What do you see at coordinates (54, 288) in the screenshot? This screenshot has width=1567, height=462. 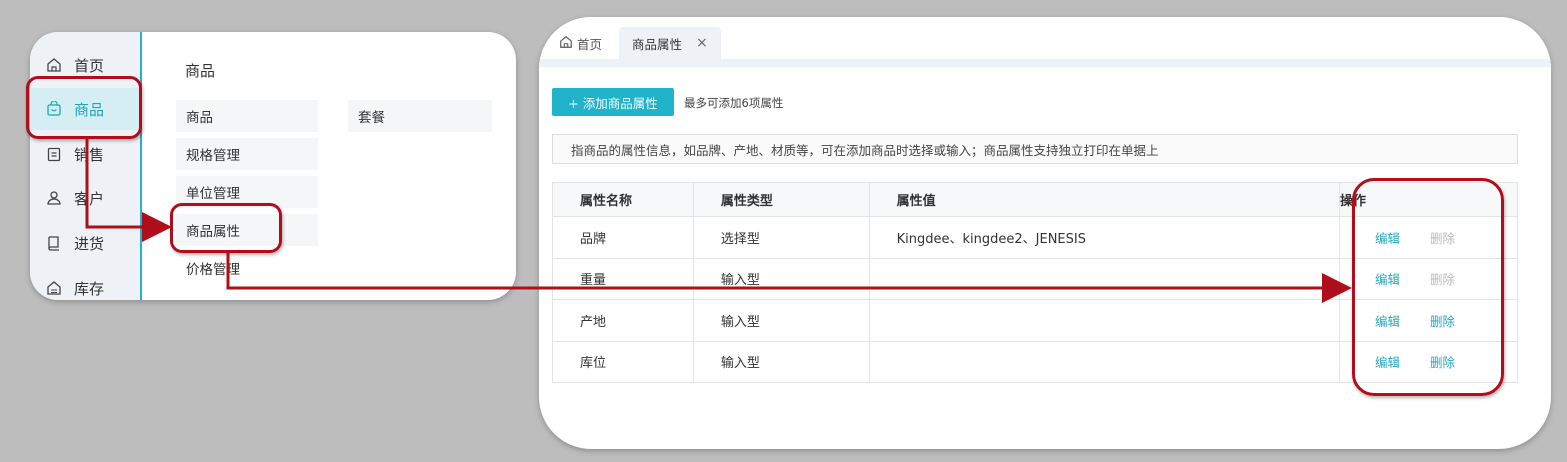 I see `warehouse-icon` at bounding box center [54, 288].